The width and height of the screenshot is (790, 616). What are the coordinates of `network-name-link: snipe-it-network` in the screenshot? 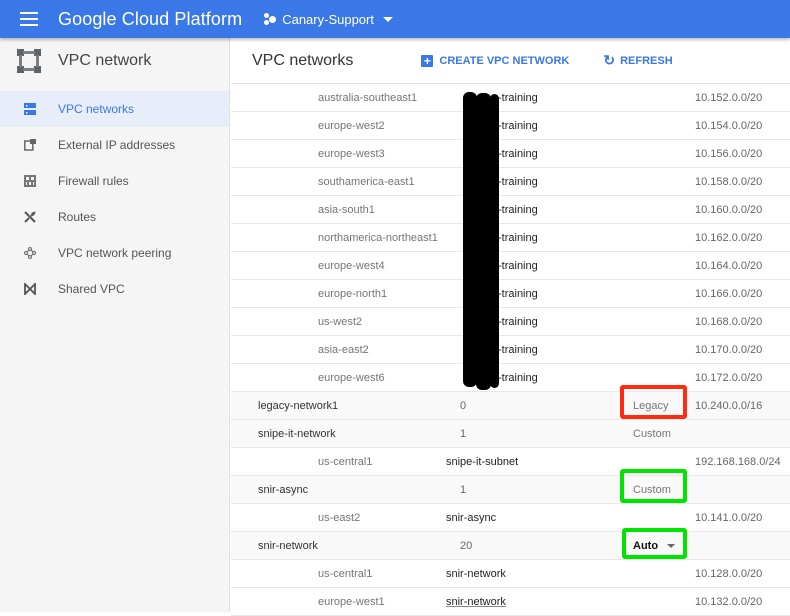 It's located at (297, 434).